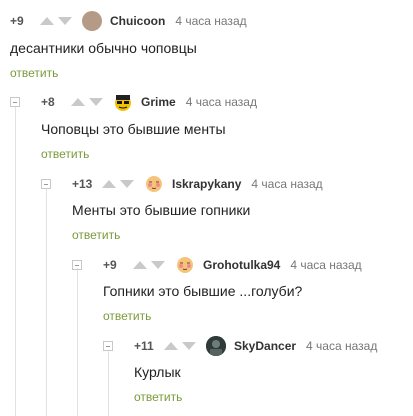 This screenshot has width=413, height=416. What do you see at coordinates (203, 291) in the screenshot?
I see `comment-text: Гопники это бывшие ...голуби?` at bounding box center [203, 291].